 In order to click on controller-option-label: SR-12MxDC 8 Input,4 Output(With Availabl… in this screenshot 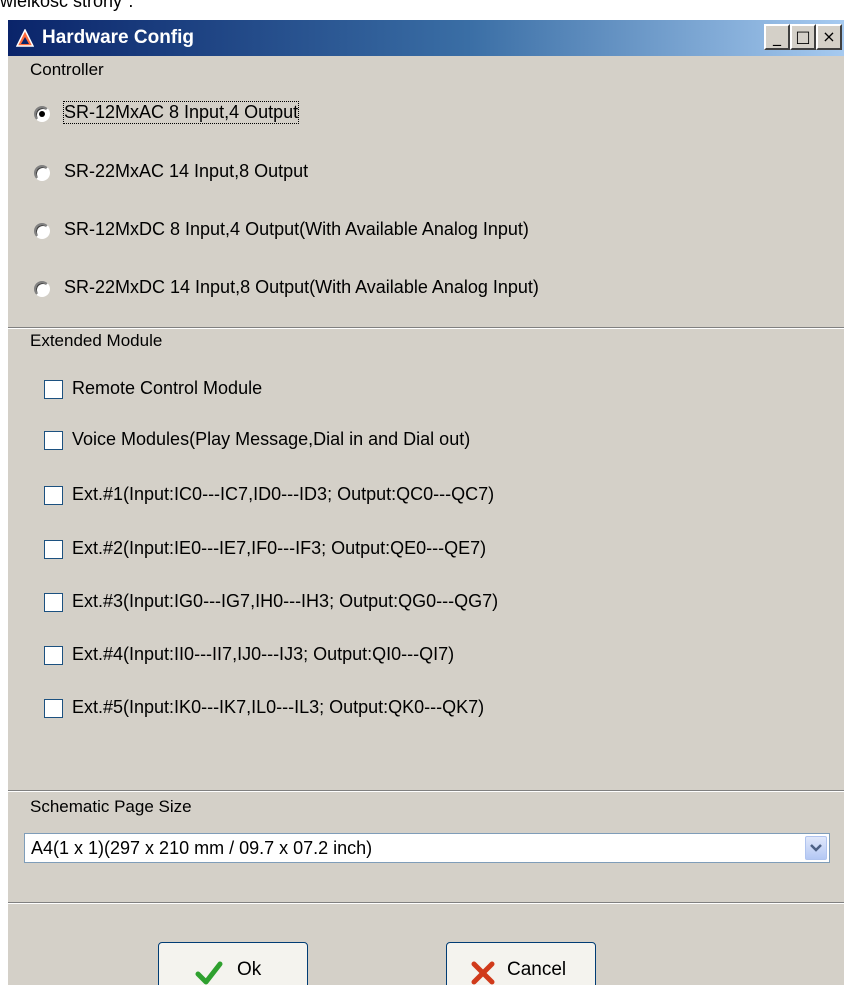, I will do `click(296, 229)`.